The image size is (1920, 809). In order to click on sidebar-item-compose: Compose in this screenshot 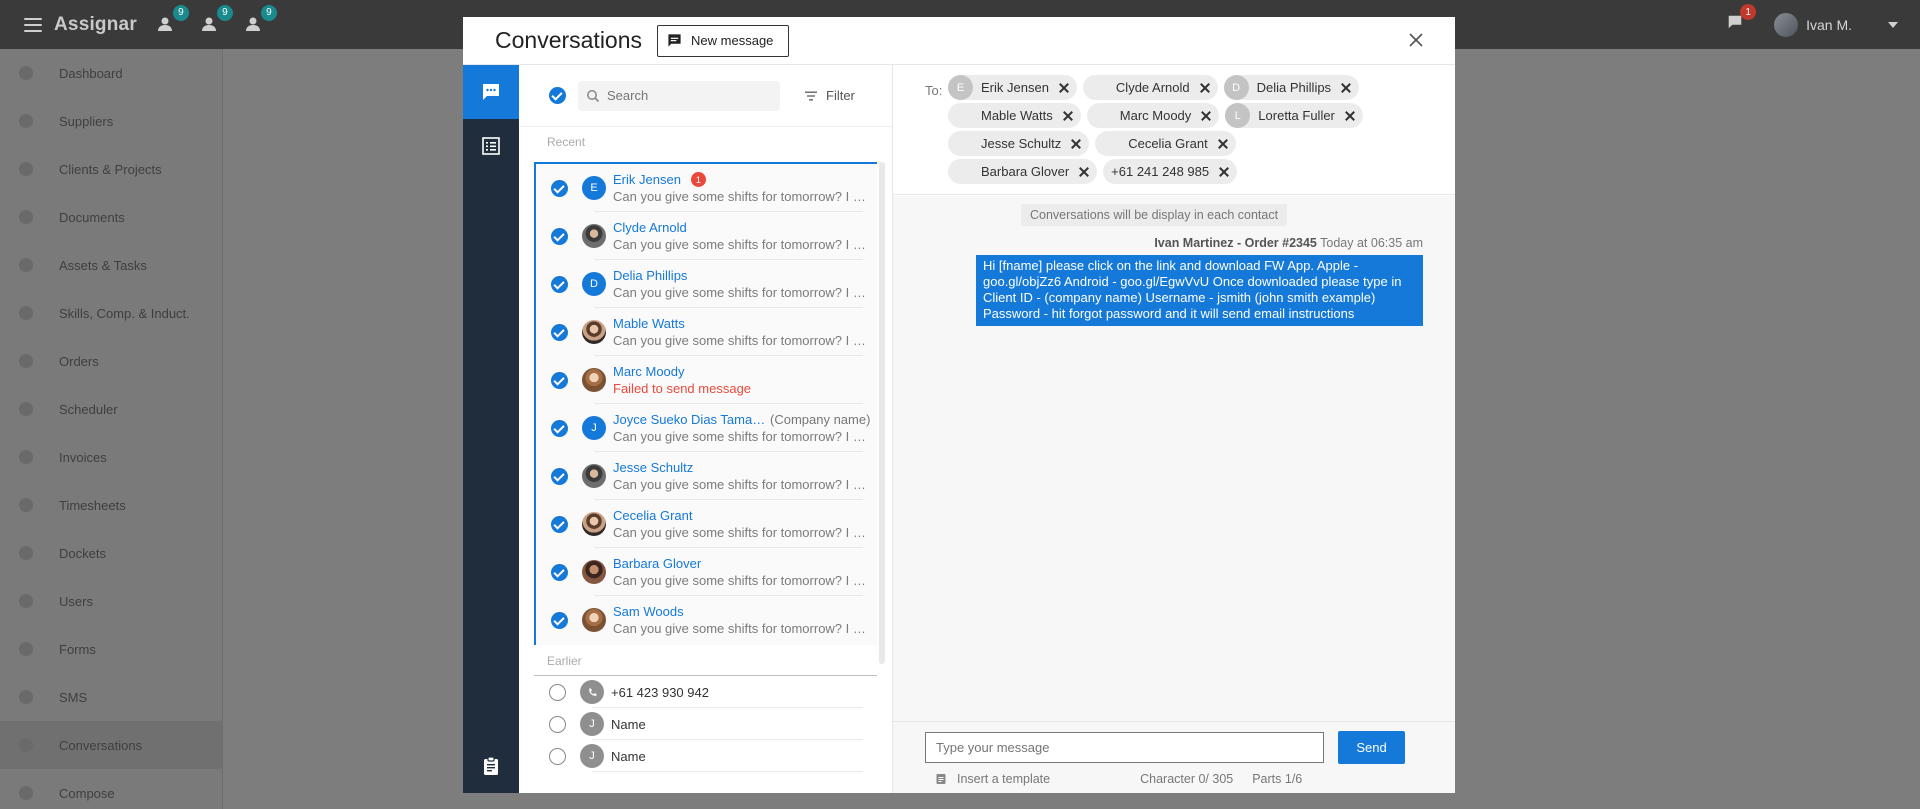, I will do `click(111, 789)`.